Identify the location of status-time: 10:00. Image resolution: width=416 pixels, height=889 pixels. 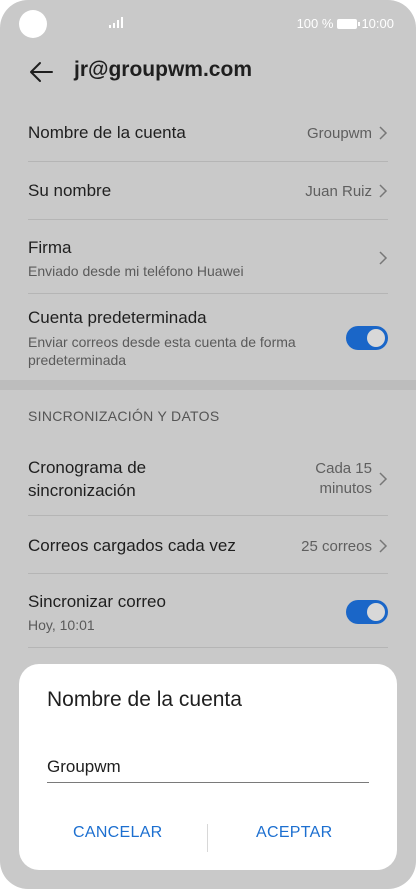
(377, 23).